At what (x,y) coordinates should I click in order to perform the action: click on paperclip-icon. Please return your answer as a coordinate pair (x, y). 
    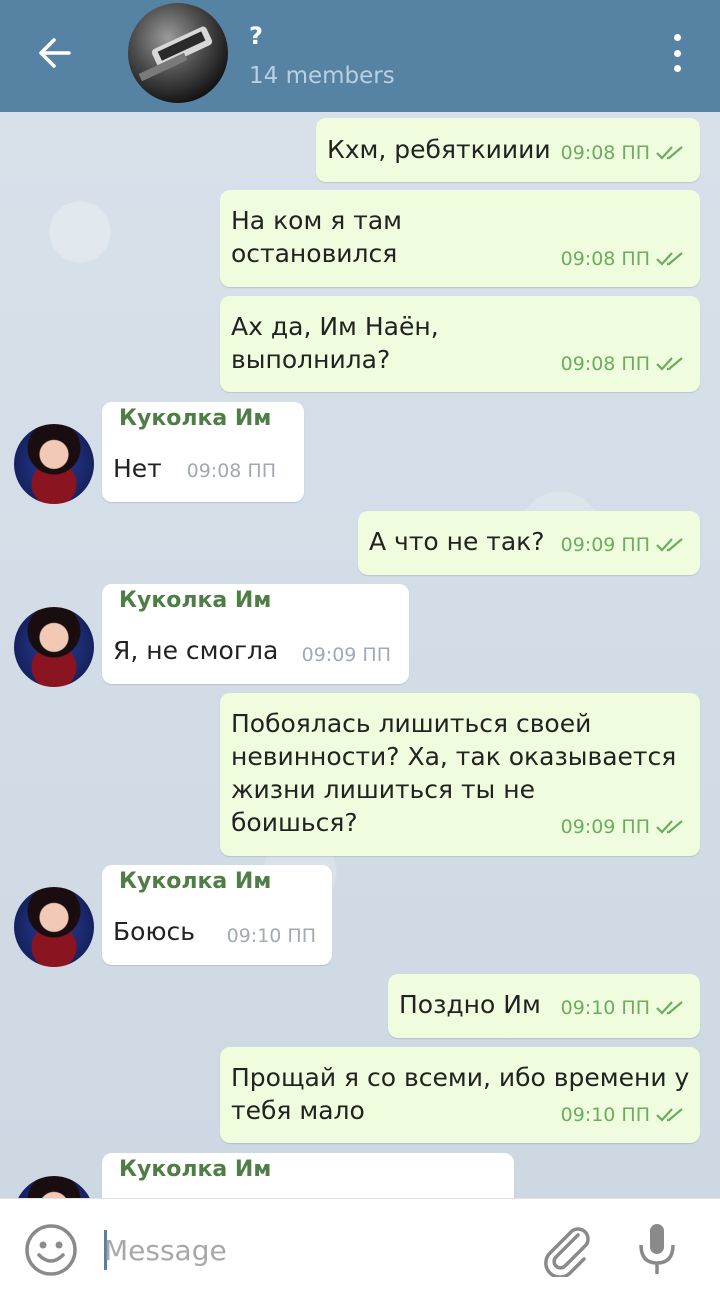
    Looking at the image, I should click on (567, 1253).